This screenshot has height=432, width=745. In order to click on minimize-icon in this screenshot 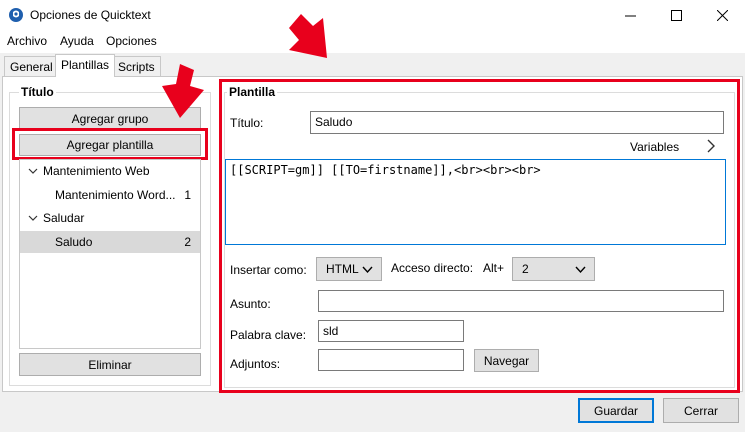, I will do `click(630, 16)`.